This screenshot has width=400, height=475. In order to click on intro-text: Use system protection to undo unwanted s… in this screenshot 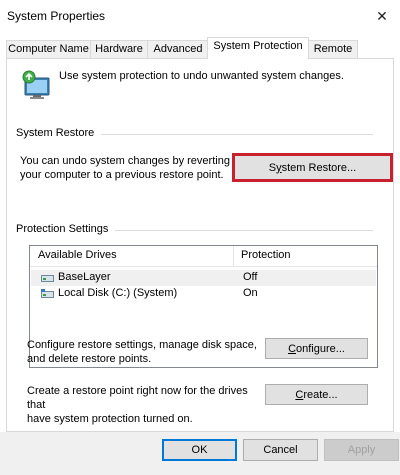, I will do `click(201, 76)`.